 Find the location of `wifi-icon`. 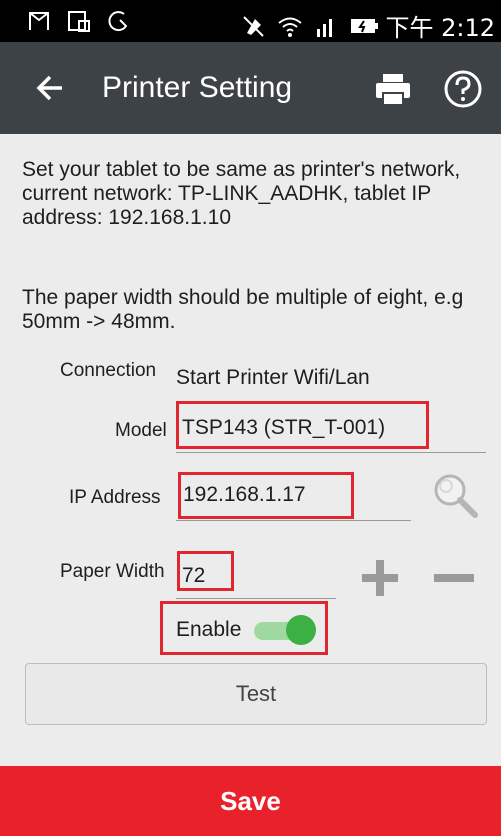

wifi-icon is located at coordinates (290, 26).